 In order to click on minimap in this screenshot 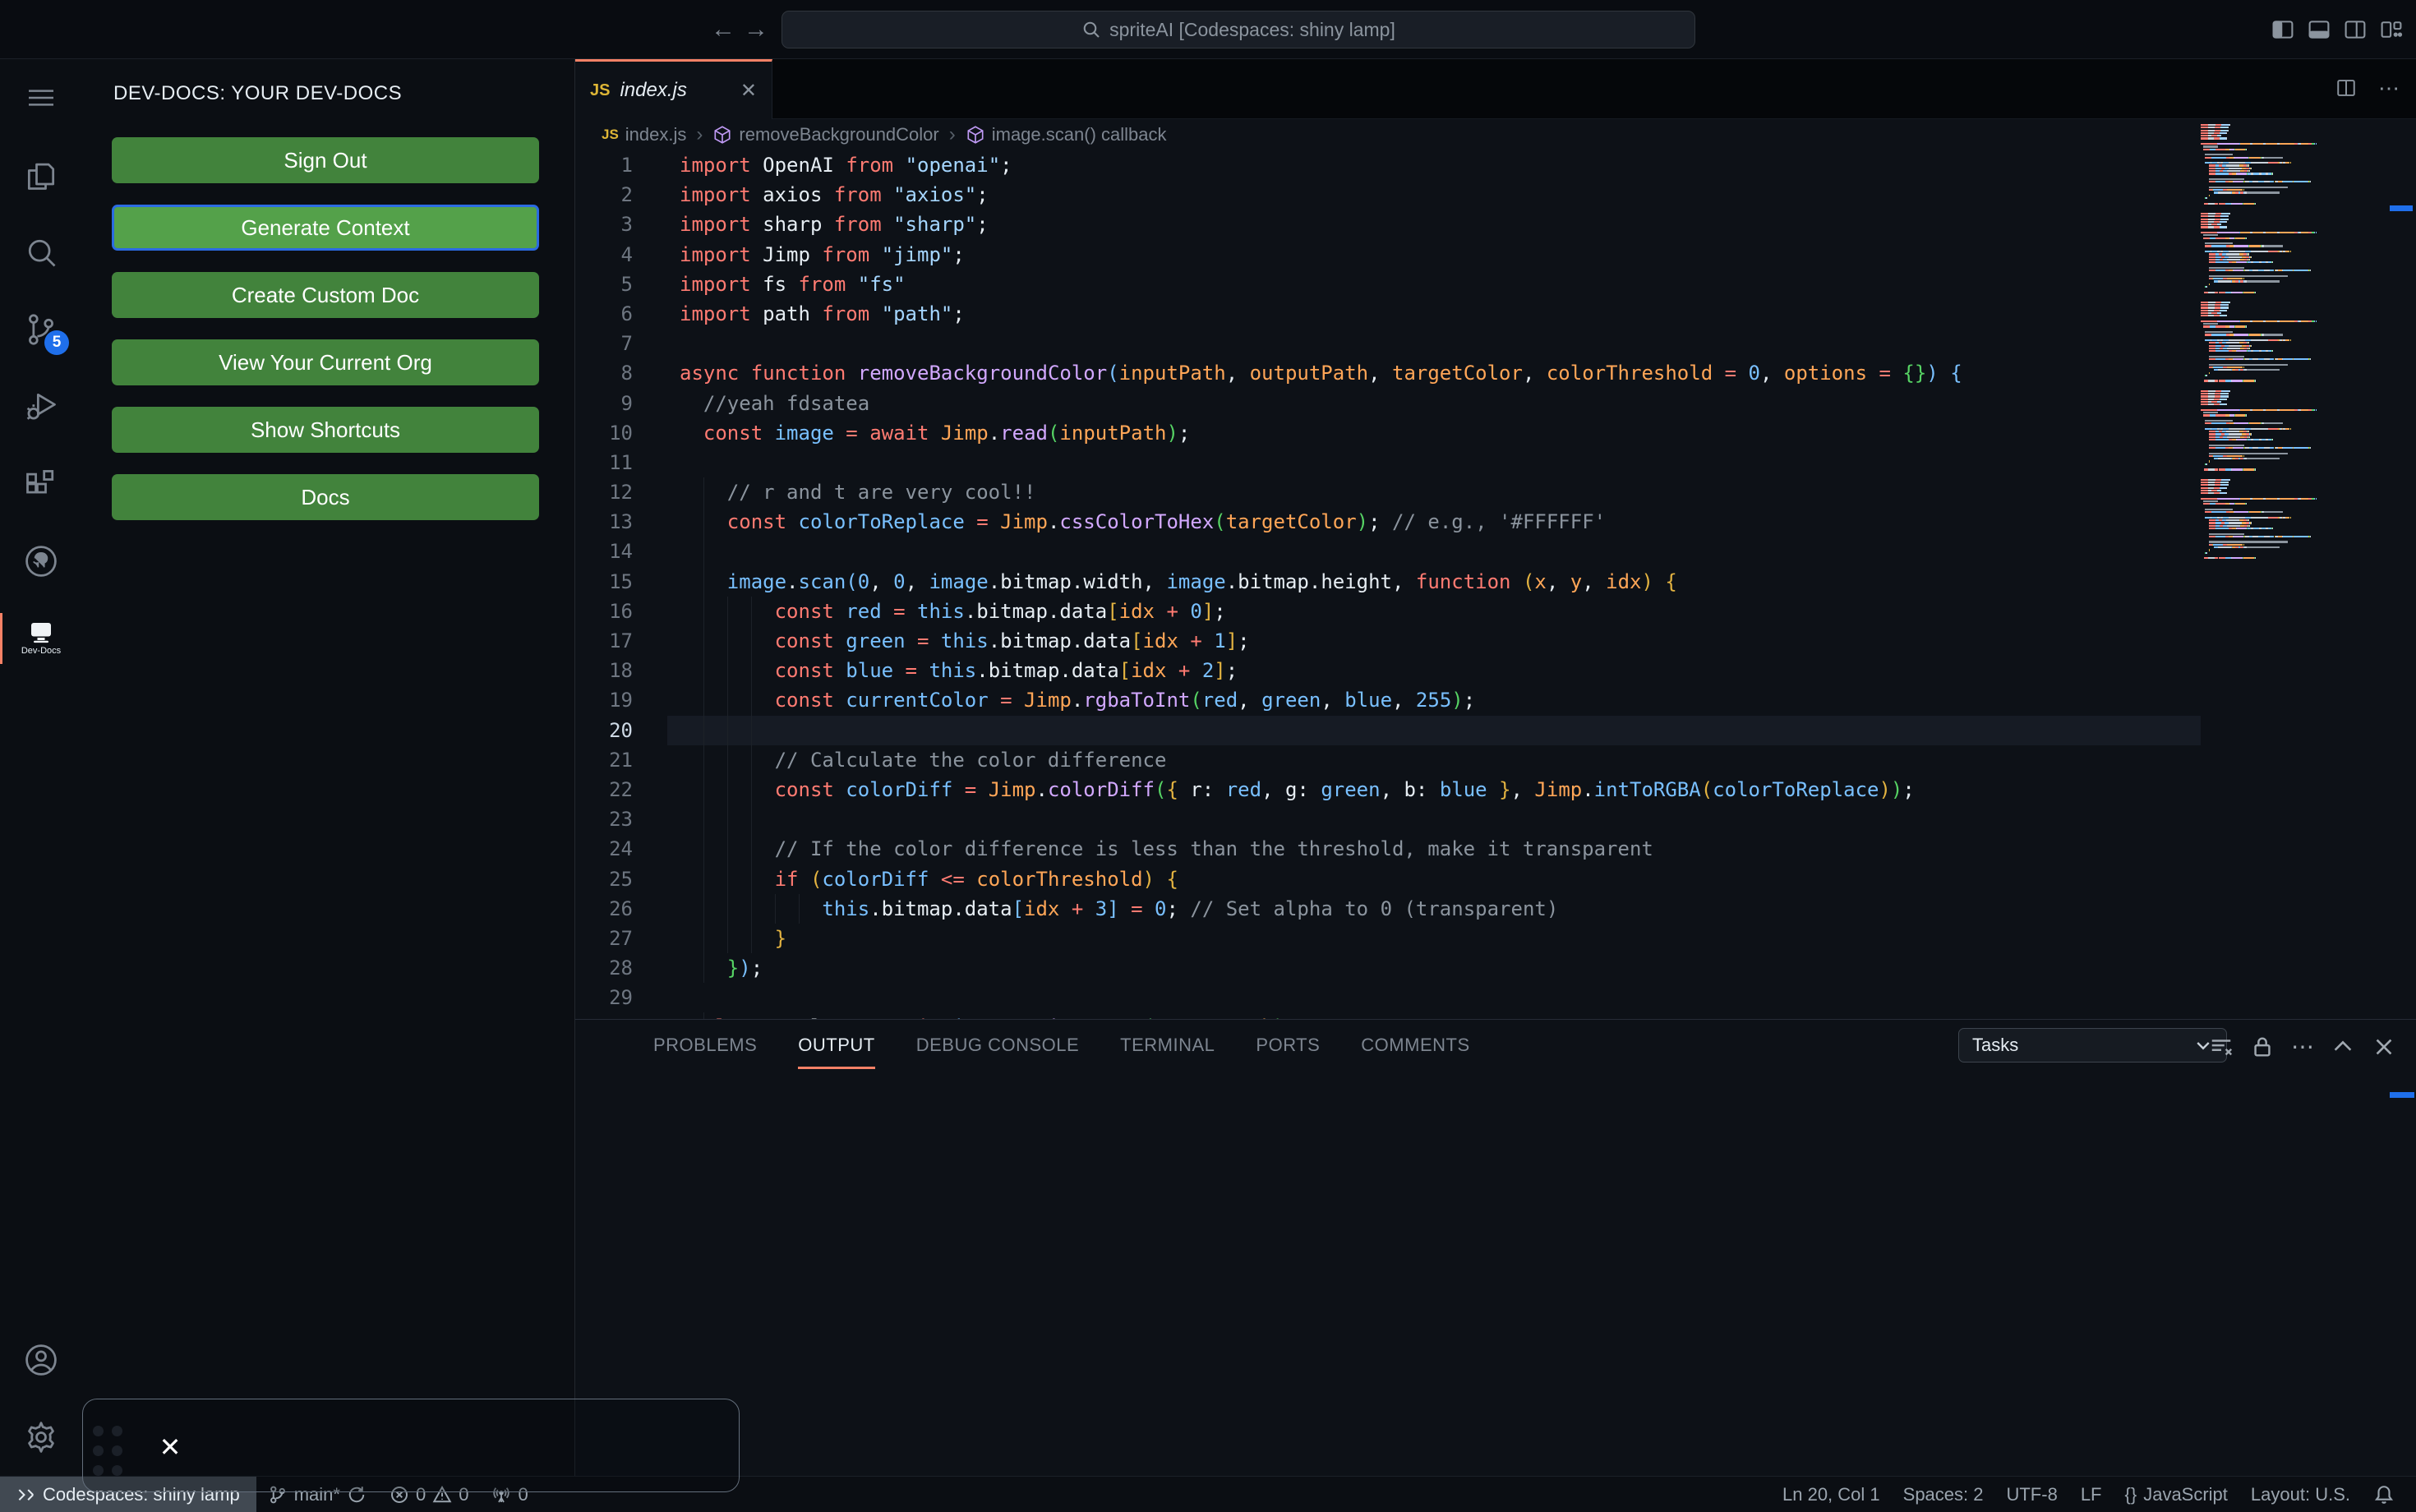, I will do `click(2288, 571)`.